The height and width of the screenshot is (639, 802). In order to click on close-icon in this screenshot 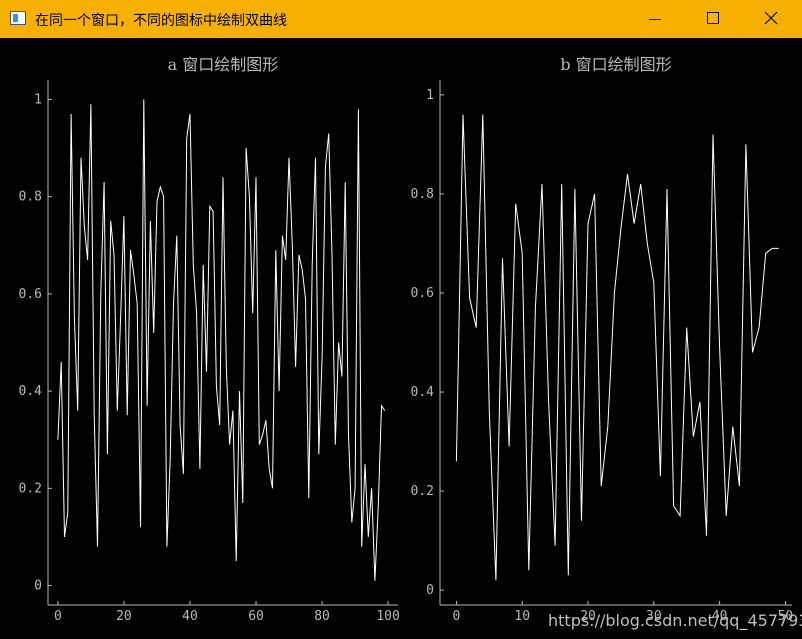, I will do `click(771, 18)`.